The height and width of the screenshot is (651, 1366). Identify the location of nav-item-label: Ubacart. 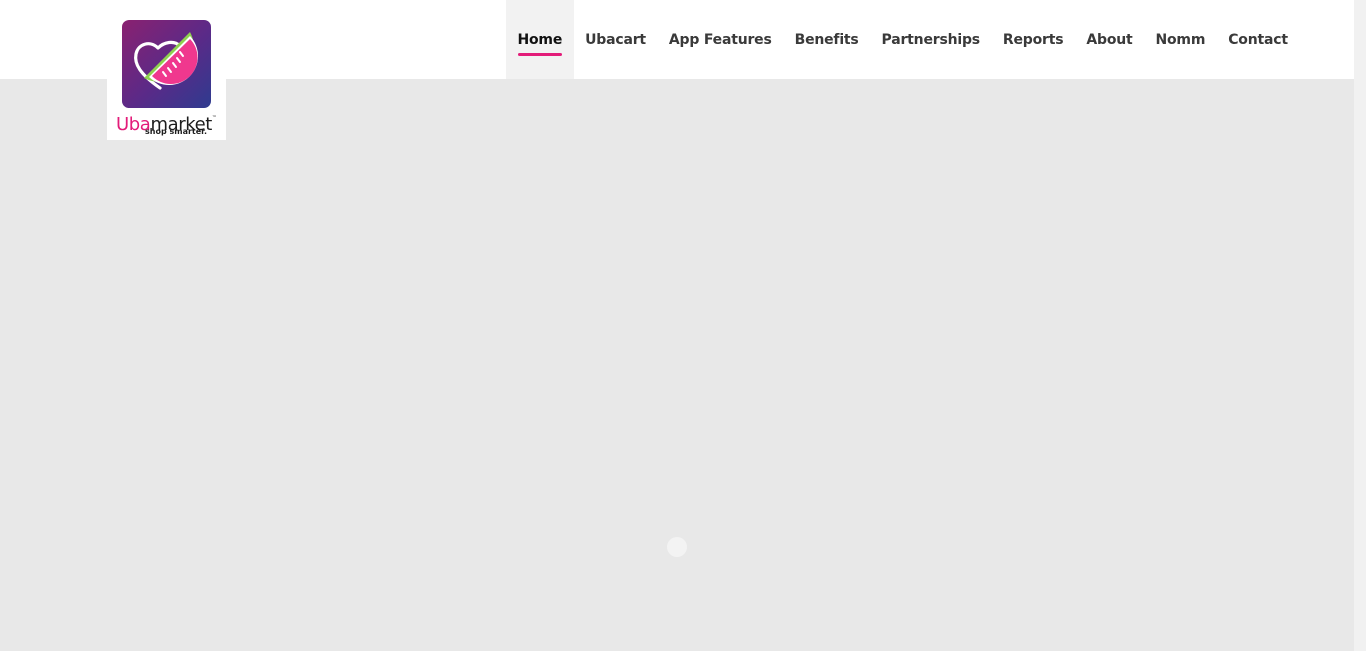
(615, 39).